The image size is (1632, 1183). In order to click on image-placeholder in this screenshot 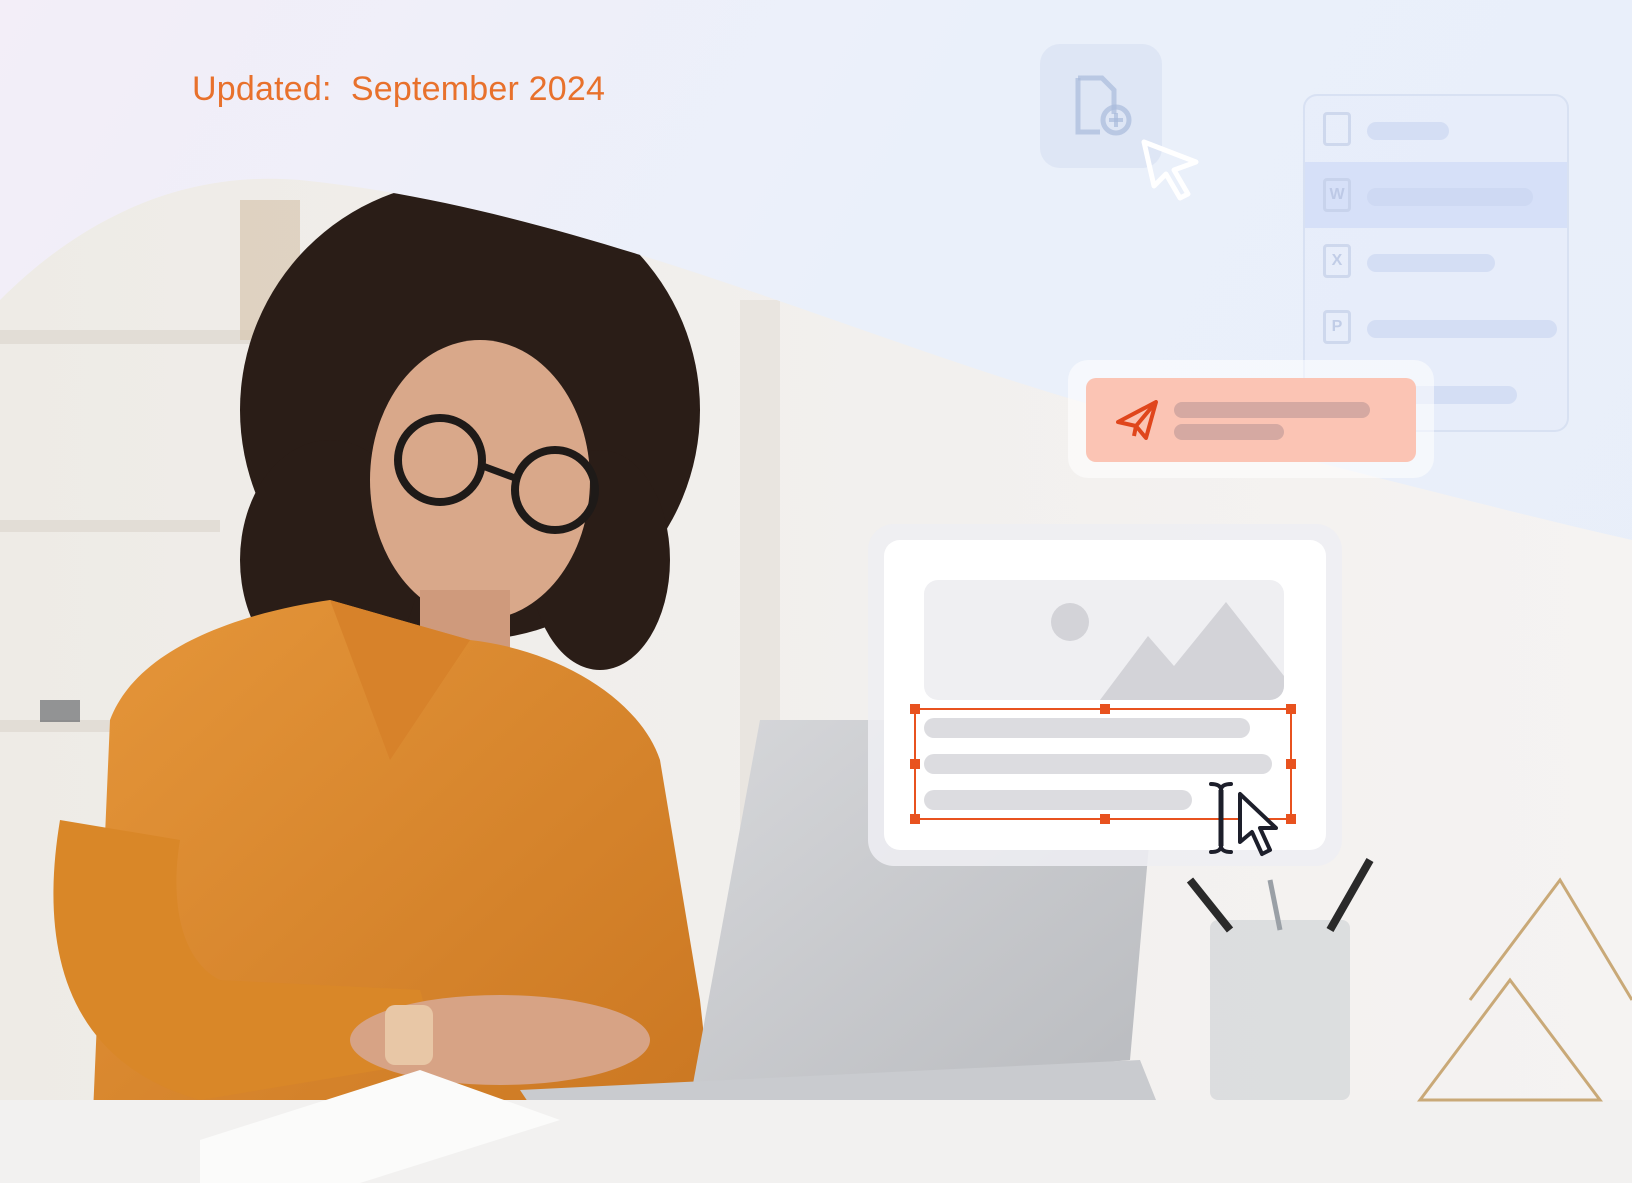, I will do `click(1104, 640)`.